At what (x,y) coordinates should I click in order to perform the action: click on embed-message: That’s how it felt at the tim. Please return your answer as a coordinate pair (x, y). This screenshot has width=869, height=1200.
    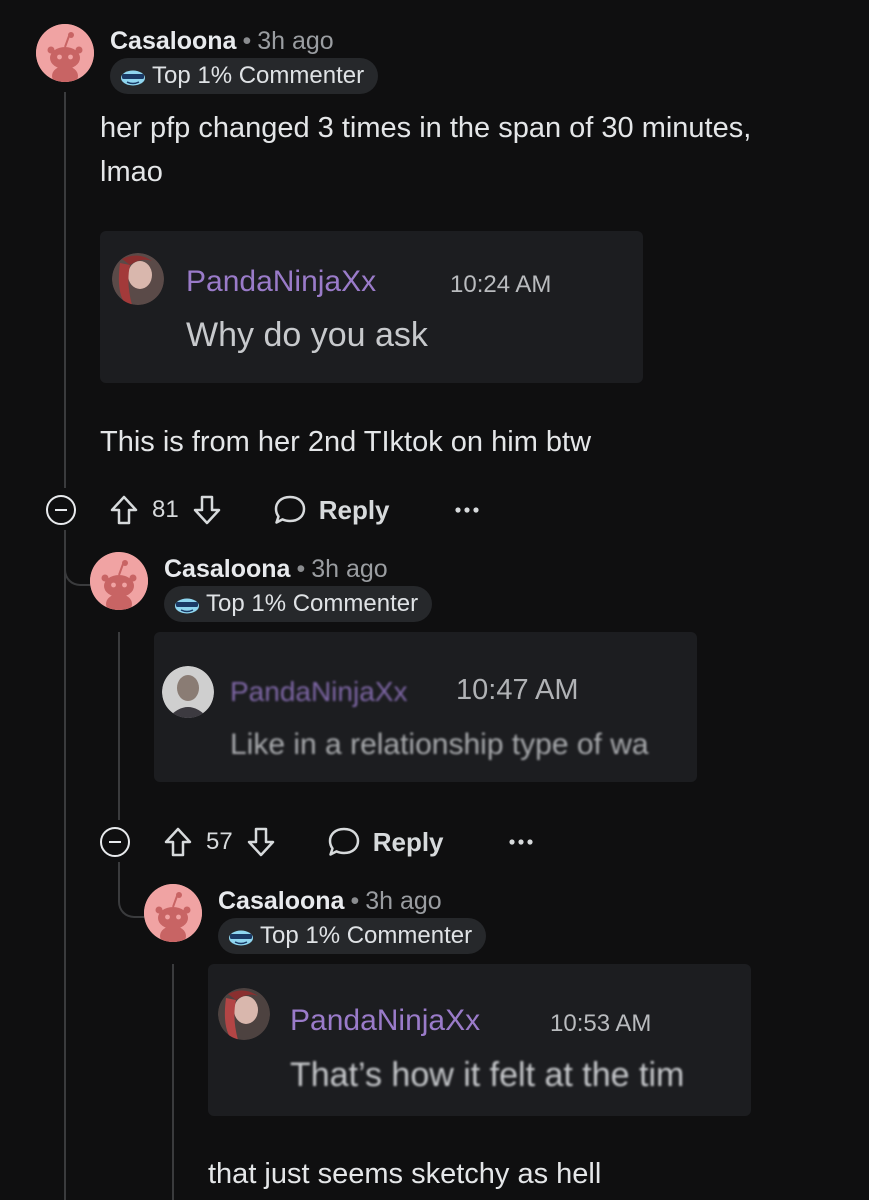
    Looking at the image, I should click on (487, 1075).